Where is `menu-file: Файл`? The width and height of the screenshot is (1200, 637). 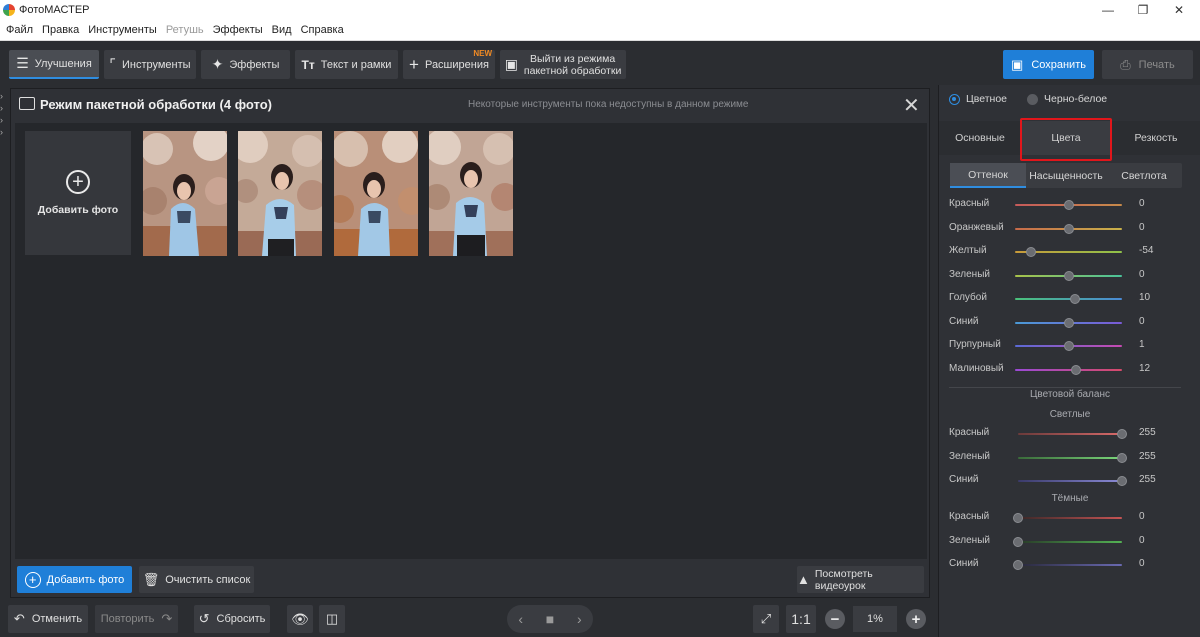
menu-file: Файл is located at coordinates (19, 30).